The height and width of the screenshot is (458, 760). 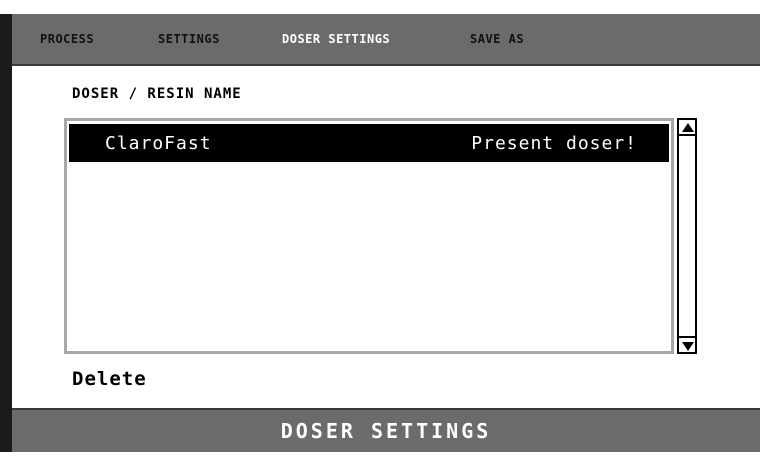 What do you see at coordinates (6, 229) in the screenshot?
I see `screen-bezel` at bounding box center [6, 229].